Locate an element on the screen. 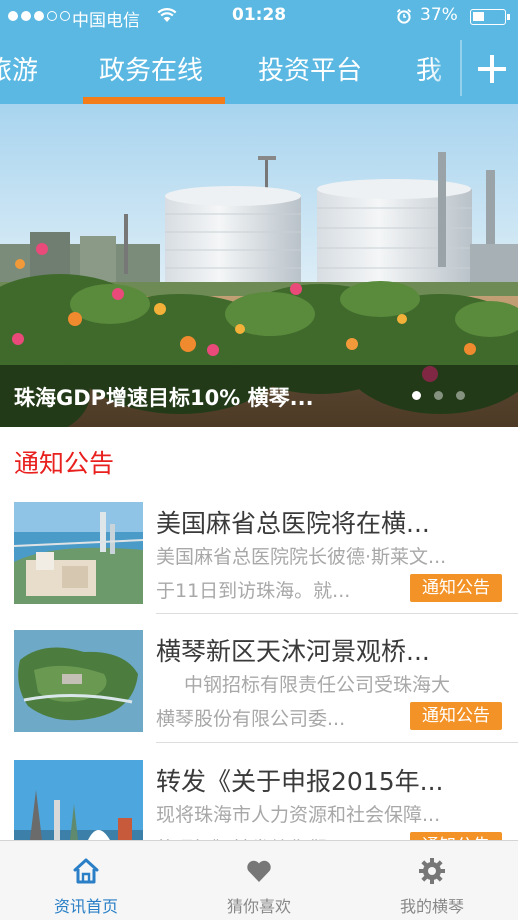 Image resolution: width=518 pixels, height=920 pixels. battery-percent: 37% is located at coordinates (439, 15).